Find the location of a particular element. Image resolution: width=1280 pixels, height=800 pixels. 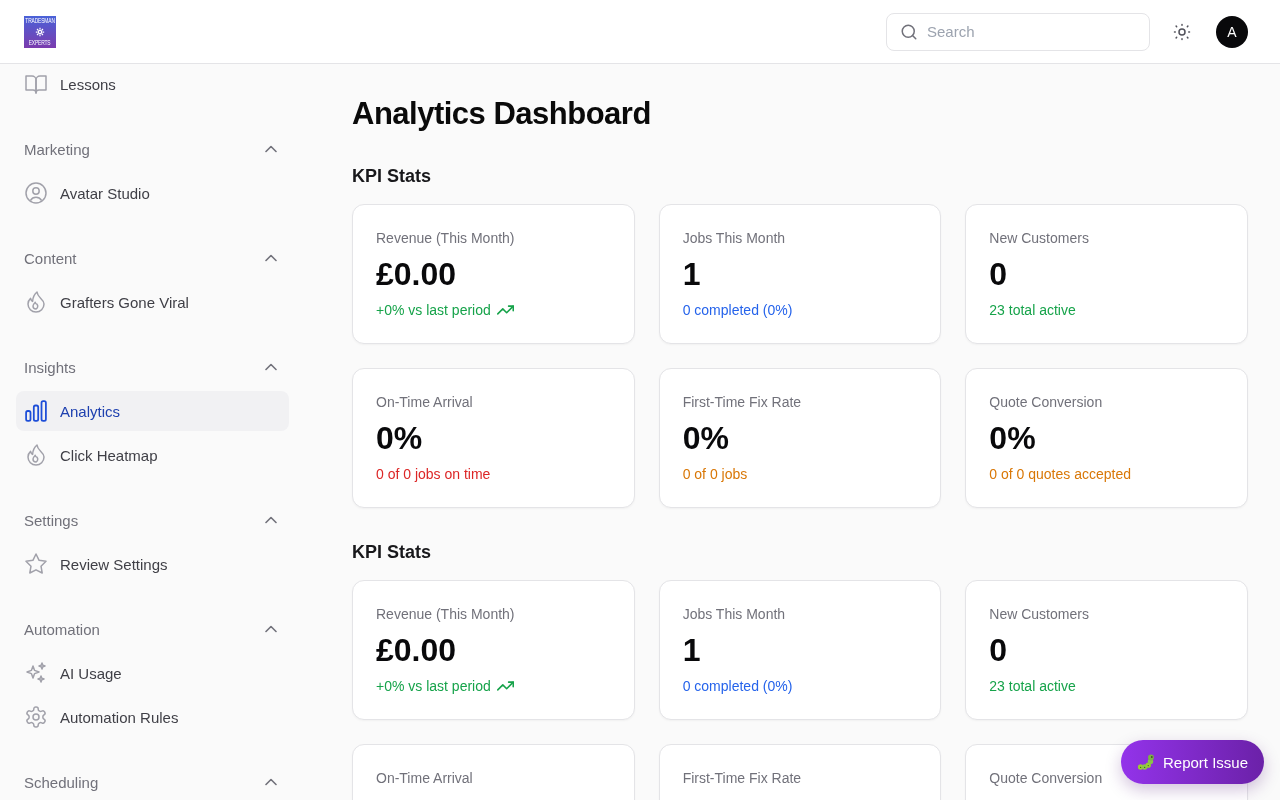

page-title: Analytics Dashboard is located at coordinates (502, 114).